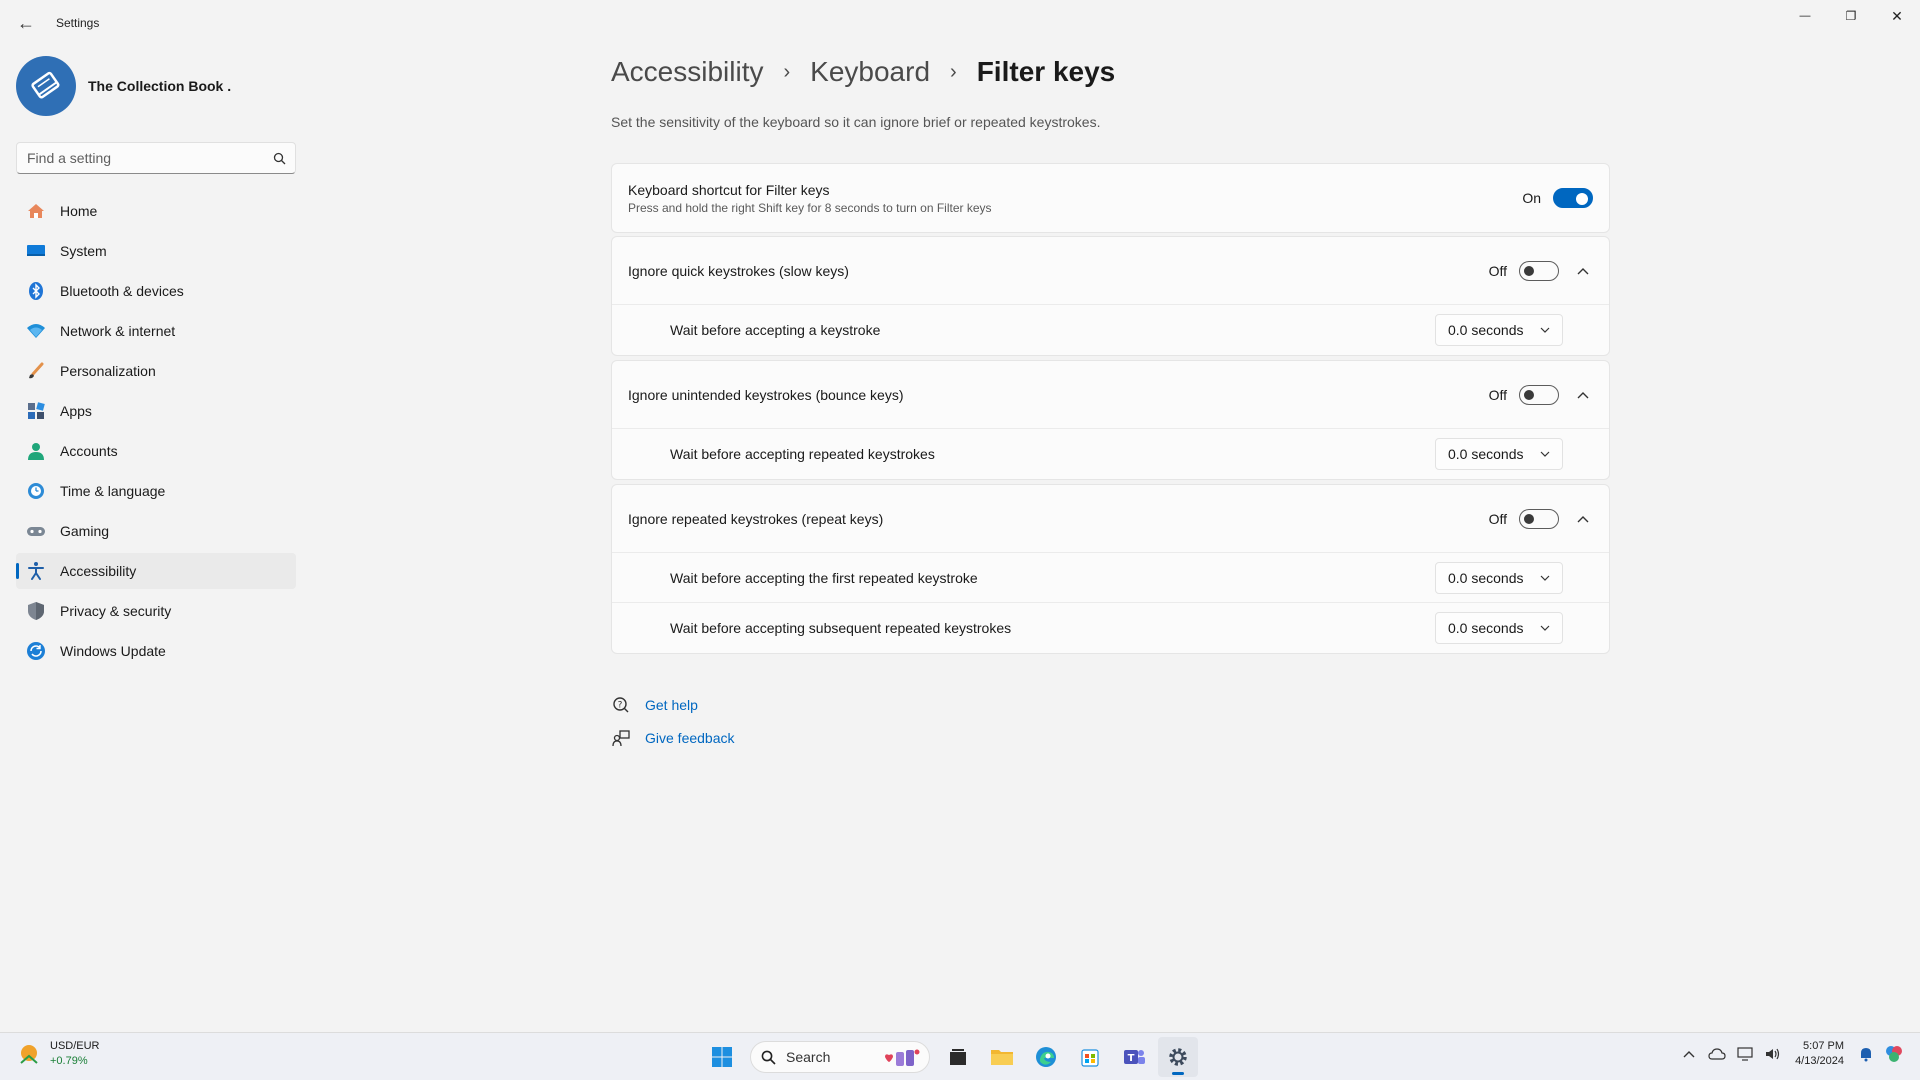  What do you see at coordinates (1110, 271) in the screenshot?
I see `slow-keys-row: Ignore quick keystrokes (slow keys) Off` at bounding box center [1110, 271].